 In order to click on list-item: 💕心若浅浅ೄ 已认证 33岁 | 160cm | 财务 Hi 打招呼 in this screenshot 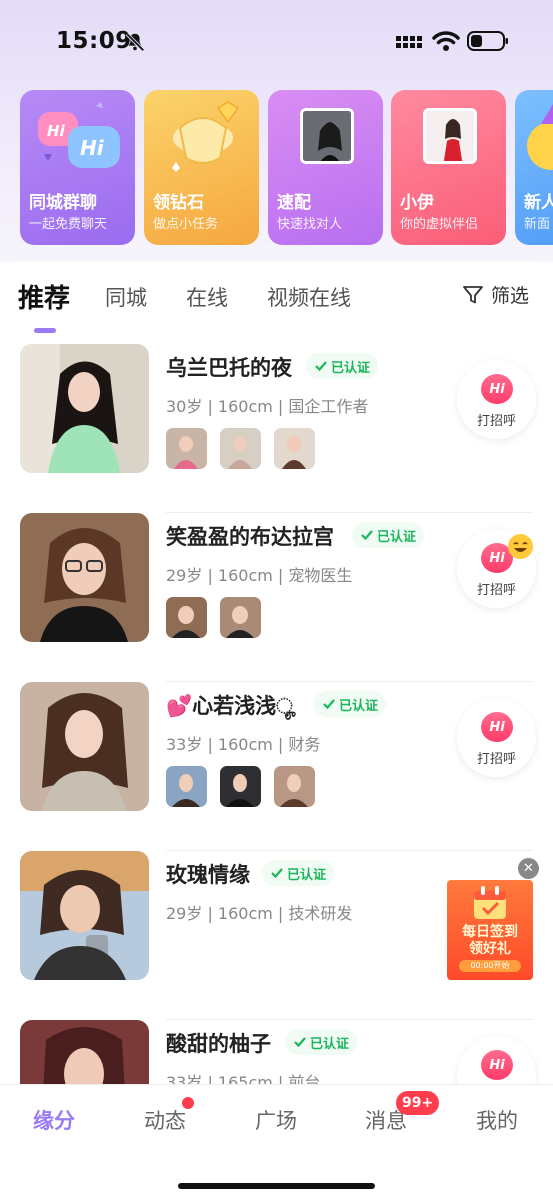, I will do `click(276, 766)`.